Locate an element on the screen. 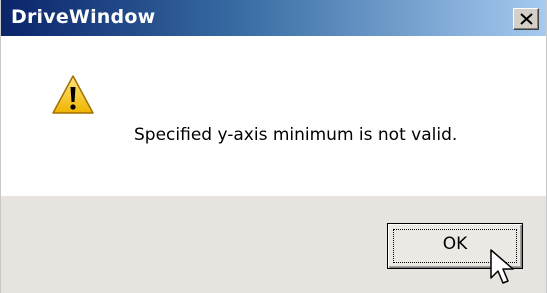 The width and height of the screenshot is (547, 293). error-message: Specified y-axis minimum is not valid. is located at coordinates (296, 135).